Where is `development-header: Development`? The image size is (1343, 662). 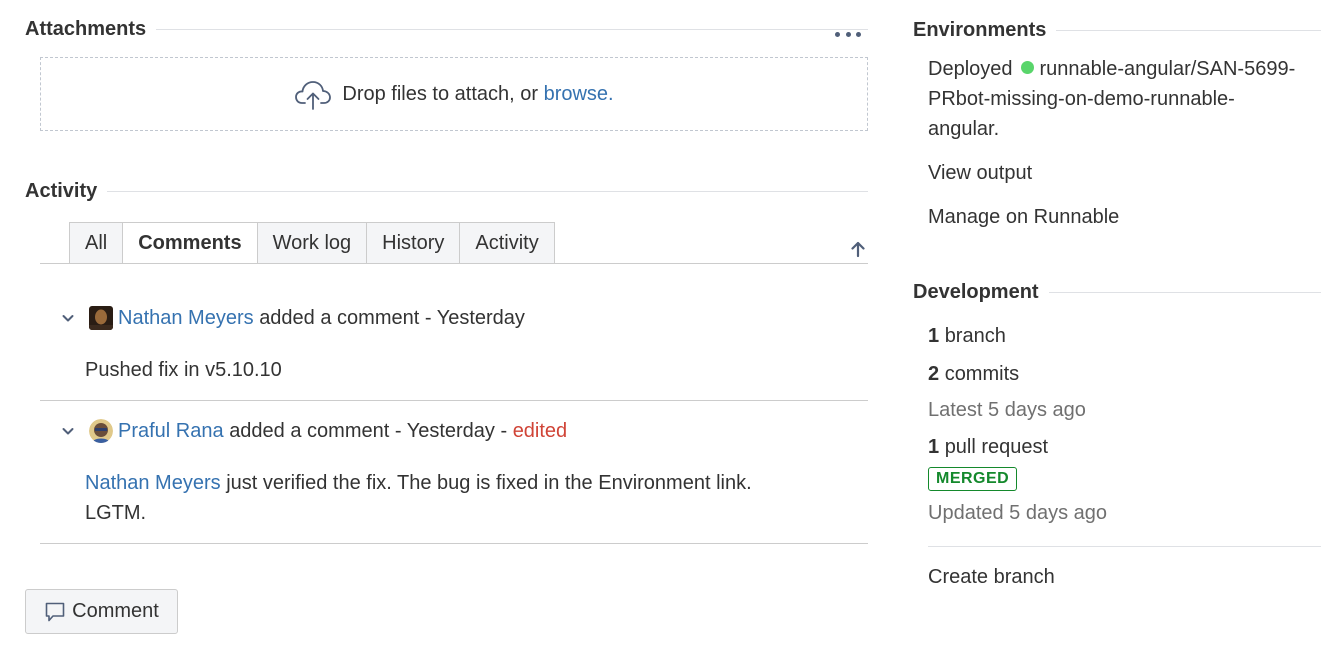 development-header: Development is located at coordinates (1117, 292).